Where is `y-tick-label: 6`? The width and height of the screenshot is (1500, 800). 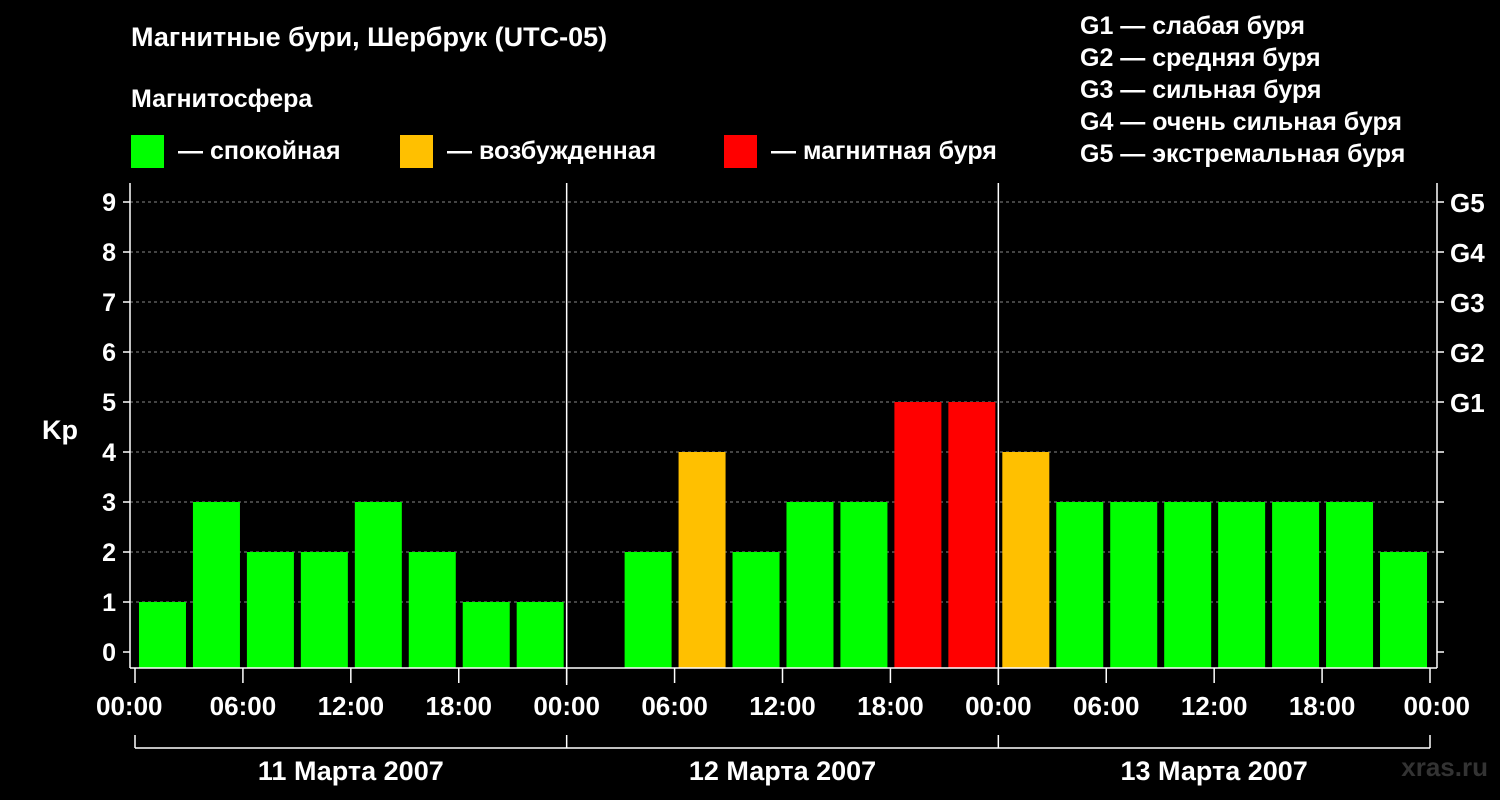
y-tick-label: 6 is located at coordinates (109, 353).